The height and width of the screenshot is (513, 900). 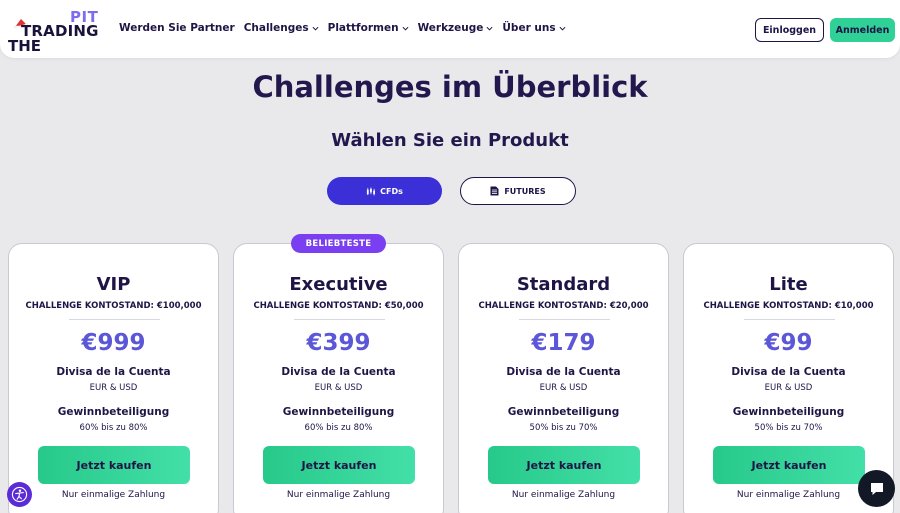 I want to click on accessibility-button, so click(x=19, y=494).